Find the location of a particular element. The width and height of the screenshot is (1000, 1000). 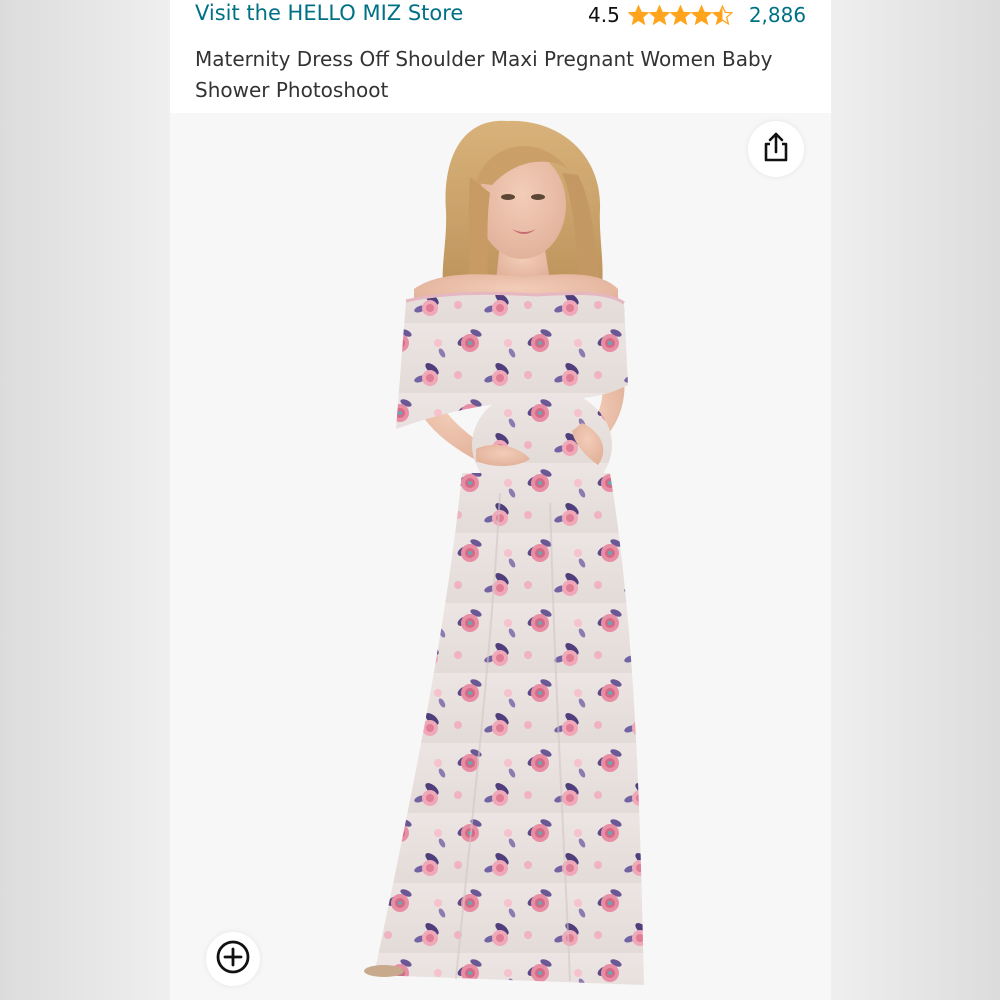

star-rating is located at coordinates (680, 15).